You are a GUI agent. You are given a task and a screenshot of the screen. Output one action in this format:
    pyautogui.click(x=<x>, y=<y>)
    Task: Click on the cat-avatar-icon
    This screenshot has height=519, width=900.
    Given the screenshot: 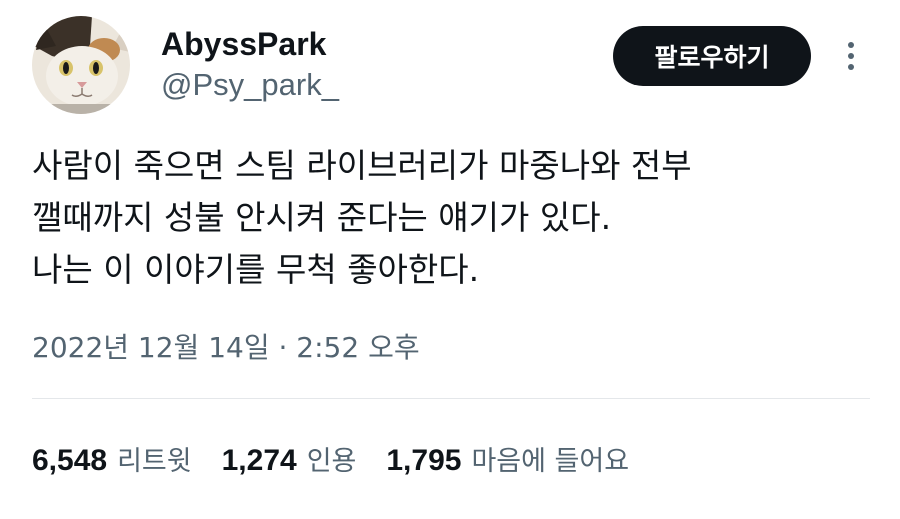 What is the action you would take?
    pyautogui.click(x=81, y=65)
    